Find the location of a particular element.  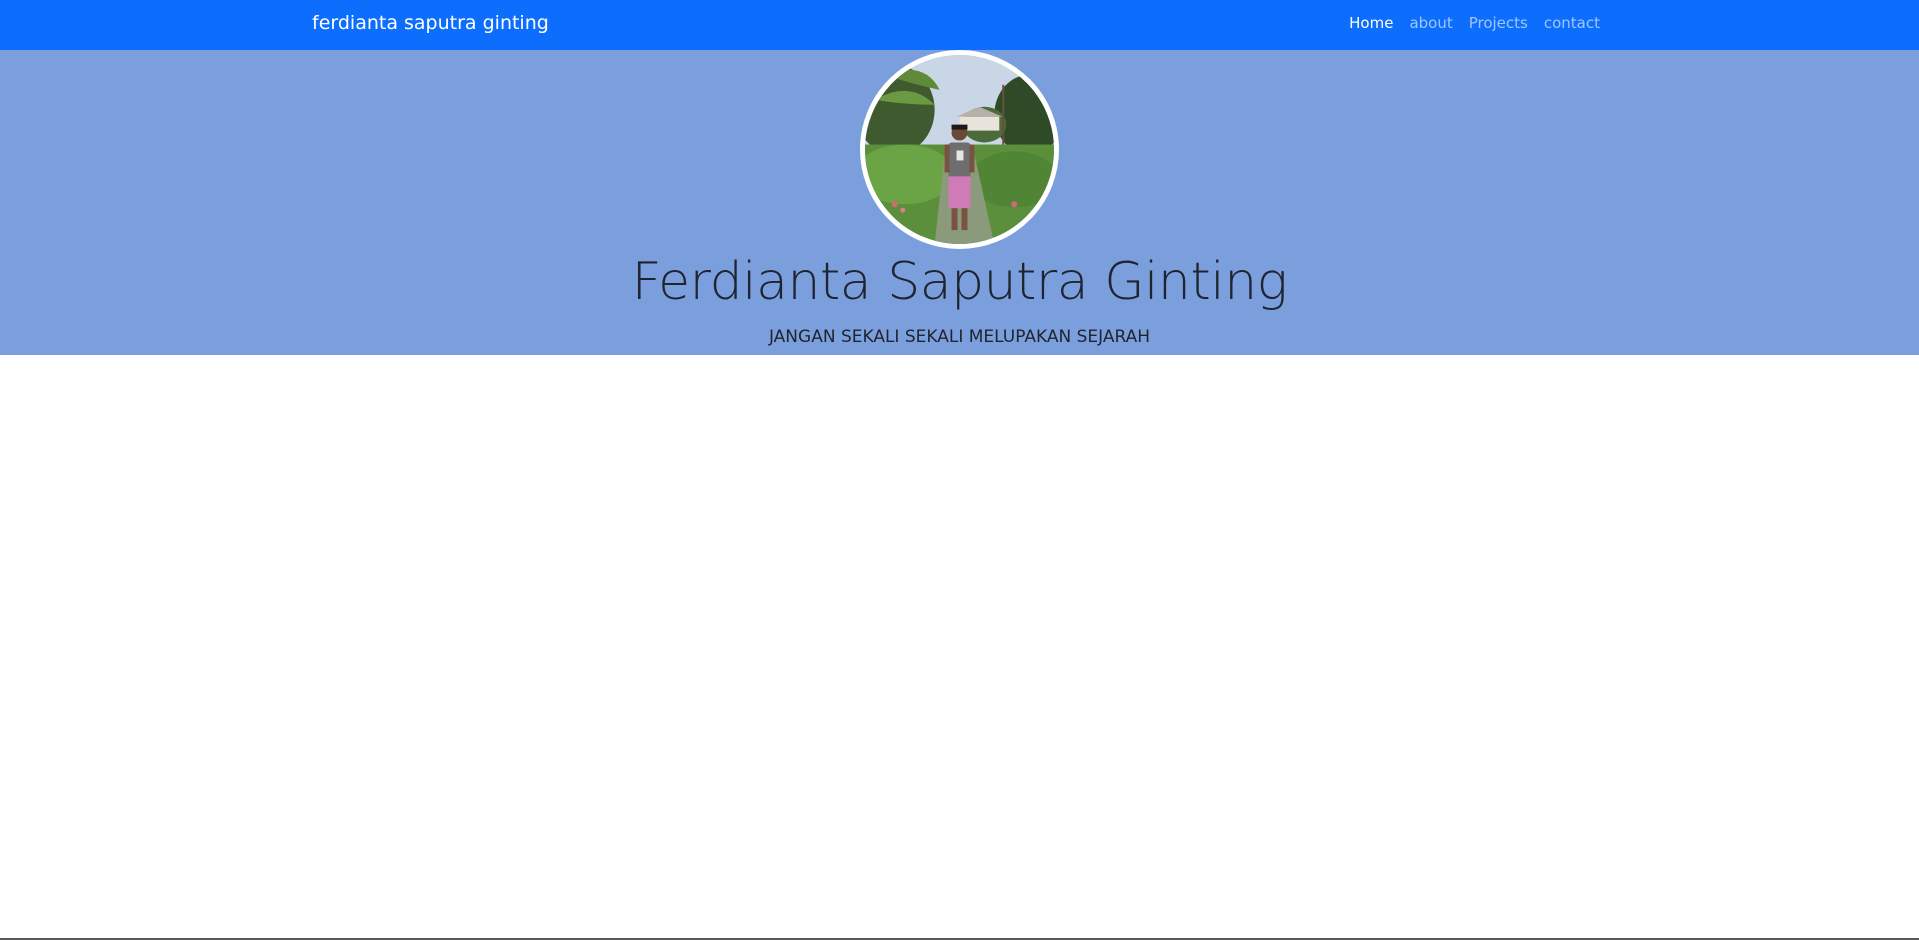

nav-link-home: Home is located at coordinates (1371, 23).